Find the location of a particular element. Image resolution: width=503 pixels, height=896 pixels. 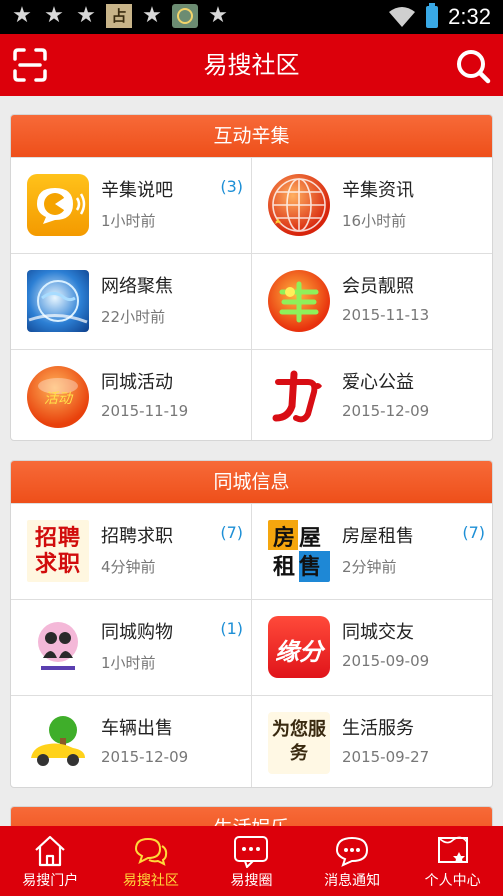

forum-item-xinji-talk: 辛集说吧 1小时前 (3) is located at coordinates (131, 205).